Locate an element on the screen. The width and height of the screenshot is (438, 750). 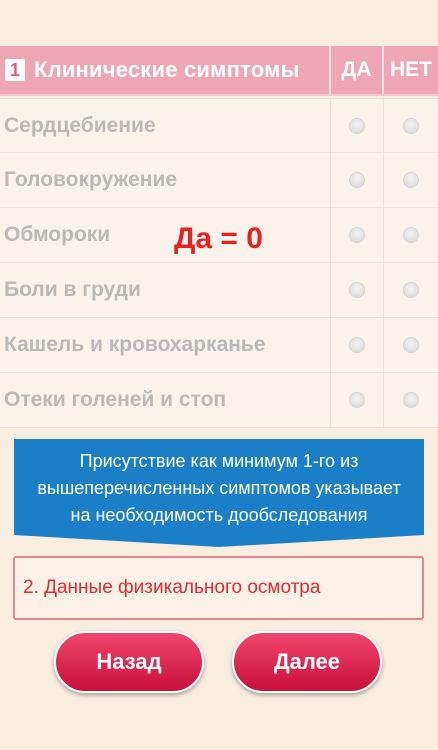
header-title-cell: 1 Клинические симптомы is located at coordinates (165, 70).